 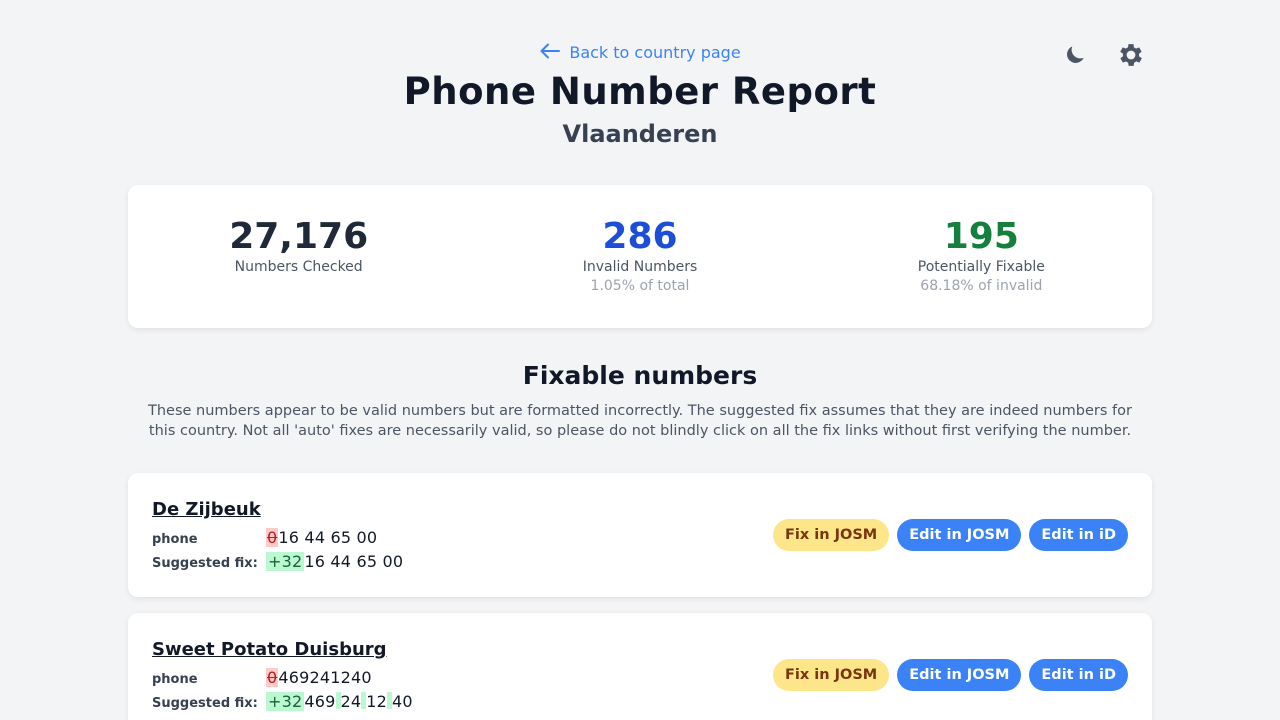 What do you see at coordinates (328, 537) in the screenshot?
I see `phone-rest: 16 44 65 00` at bounding box center [328, 537].